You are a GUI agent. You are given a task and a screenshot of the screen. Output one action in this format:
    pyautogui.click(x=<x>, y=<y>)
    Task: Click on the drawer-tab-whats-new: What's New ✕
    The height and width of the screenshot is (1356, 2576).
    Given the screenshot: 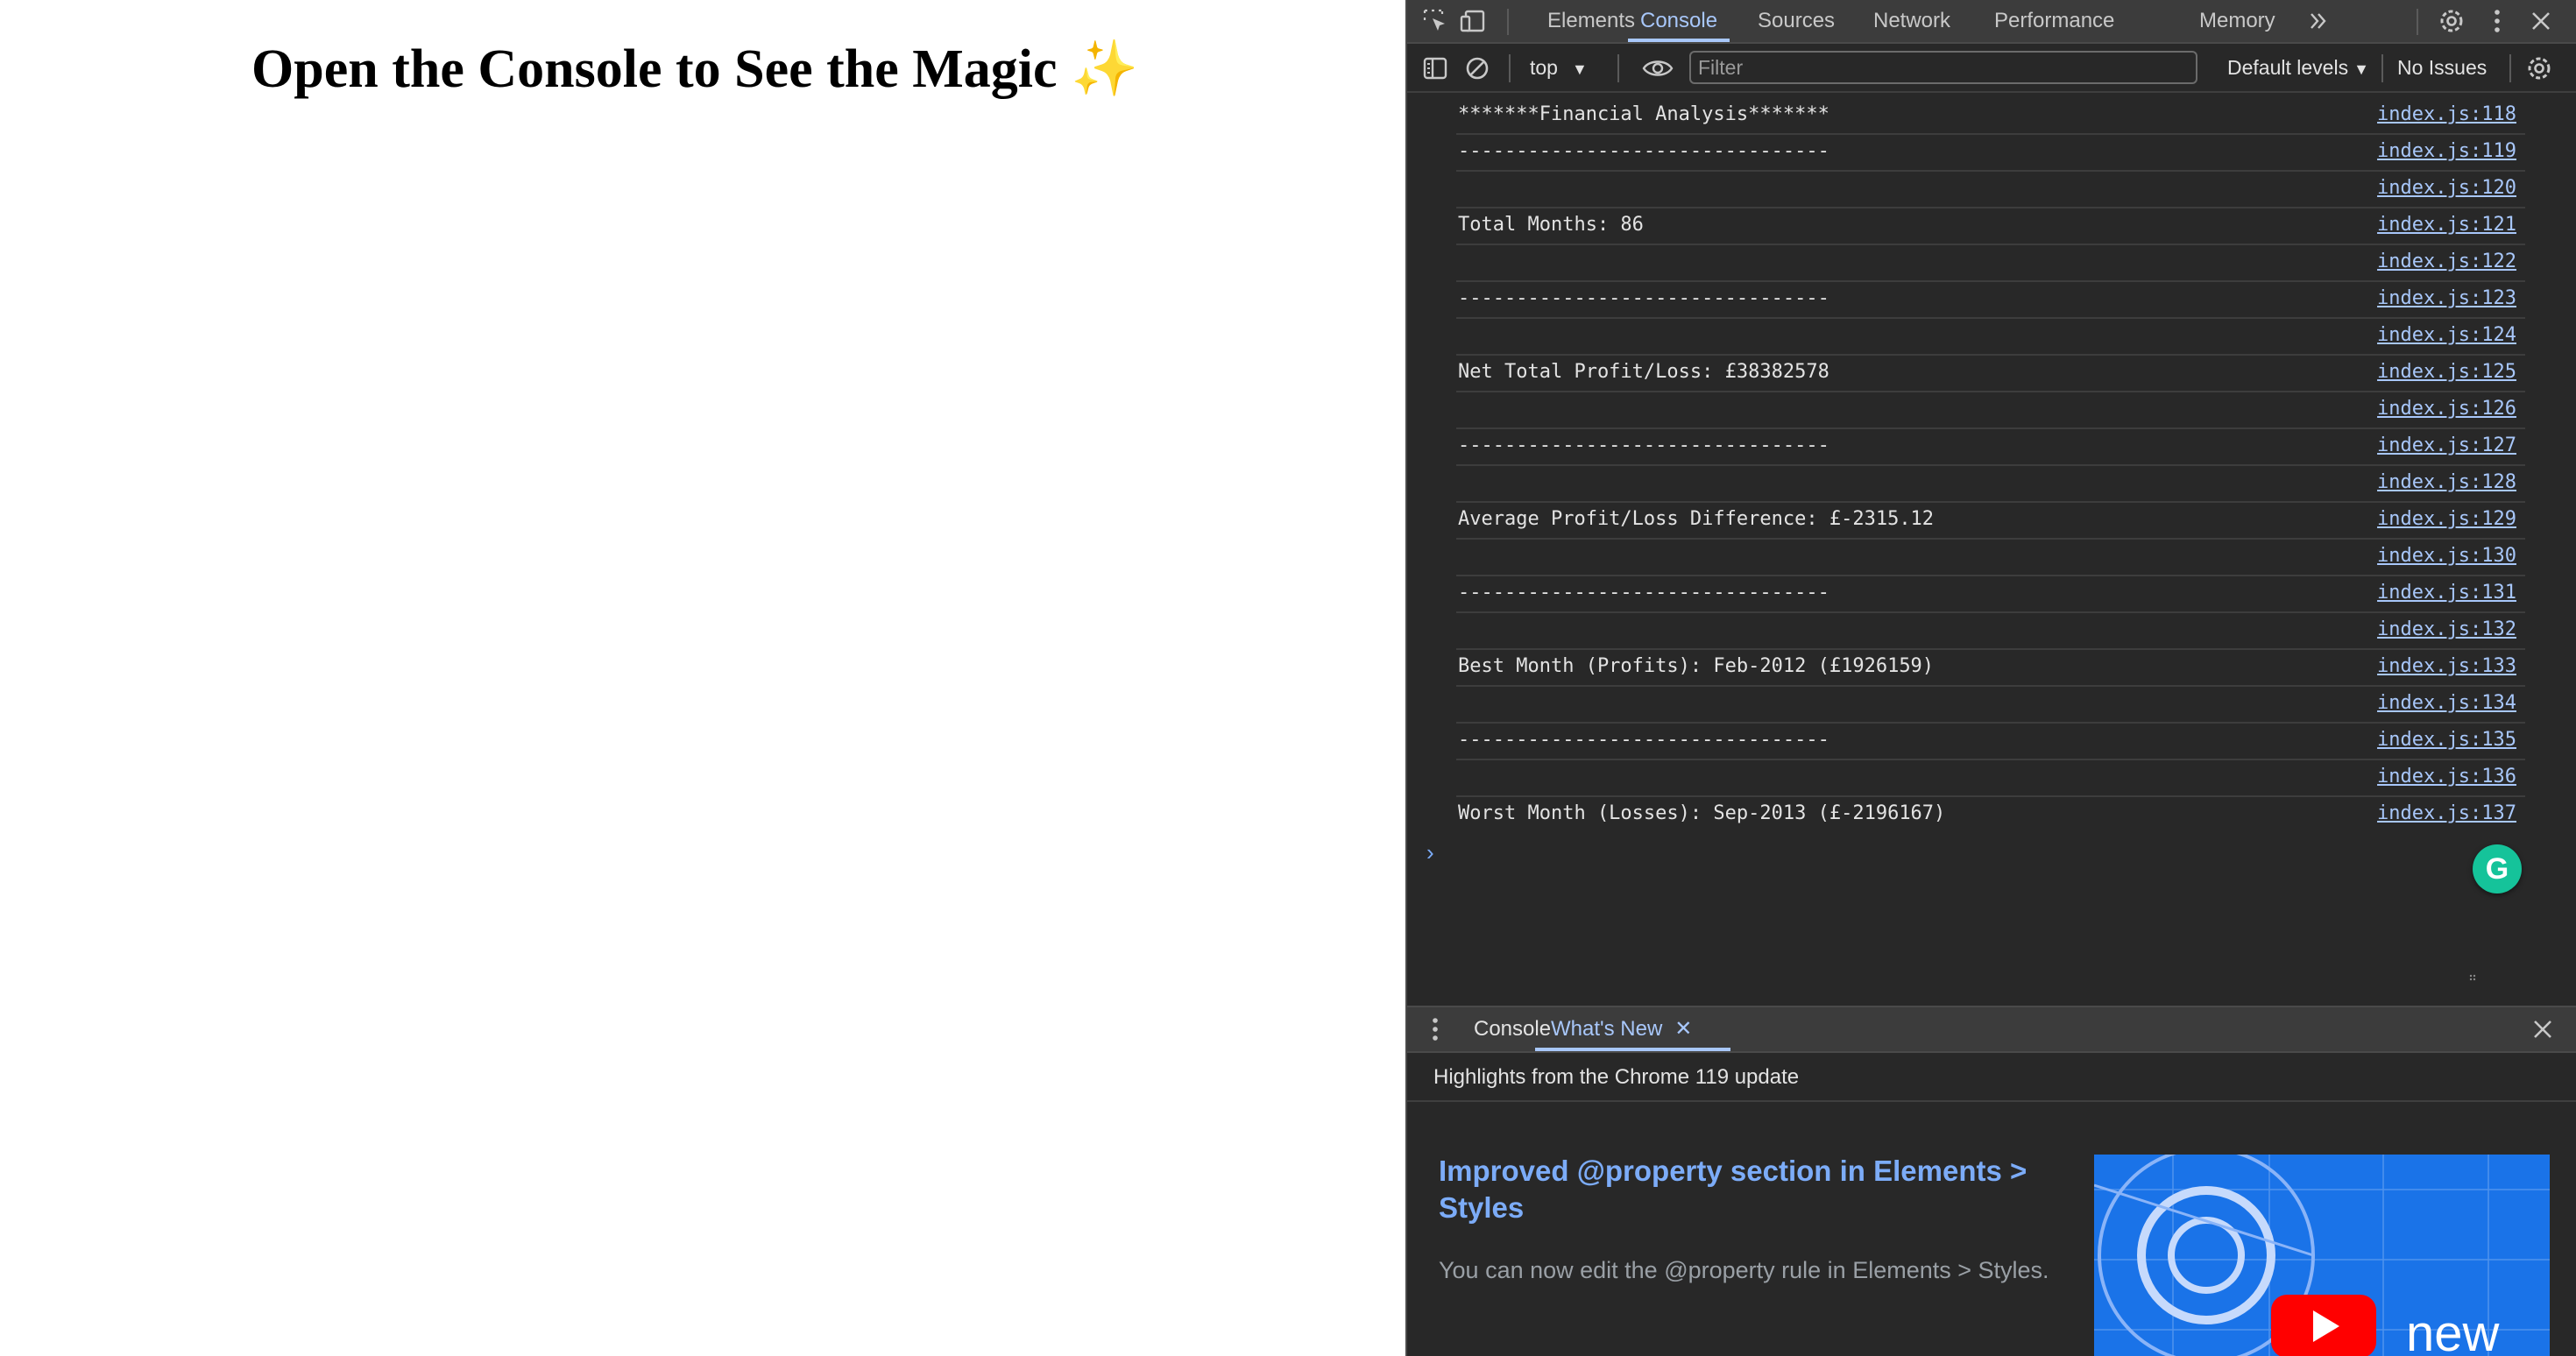 What is the action you would take?
    pyautogui.click(x=1632, y=1029)
    